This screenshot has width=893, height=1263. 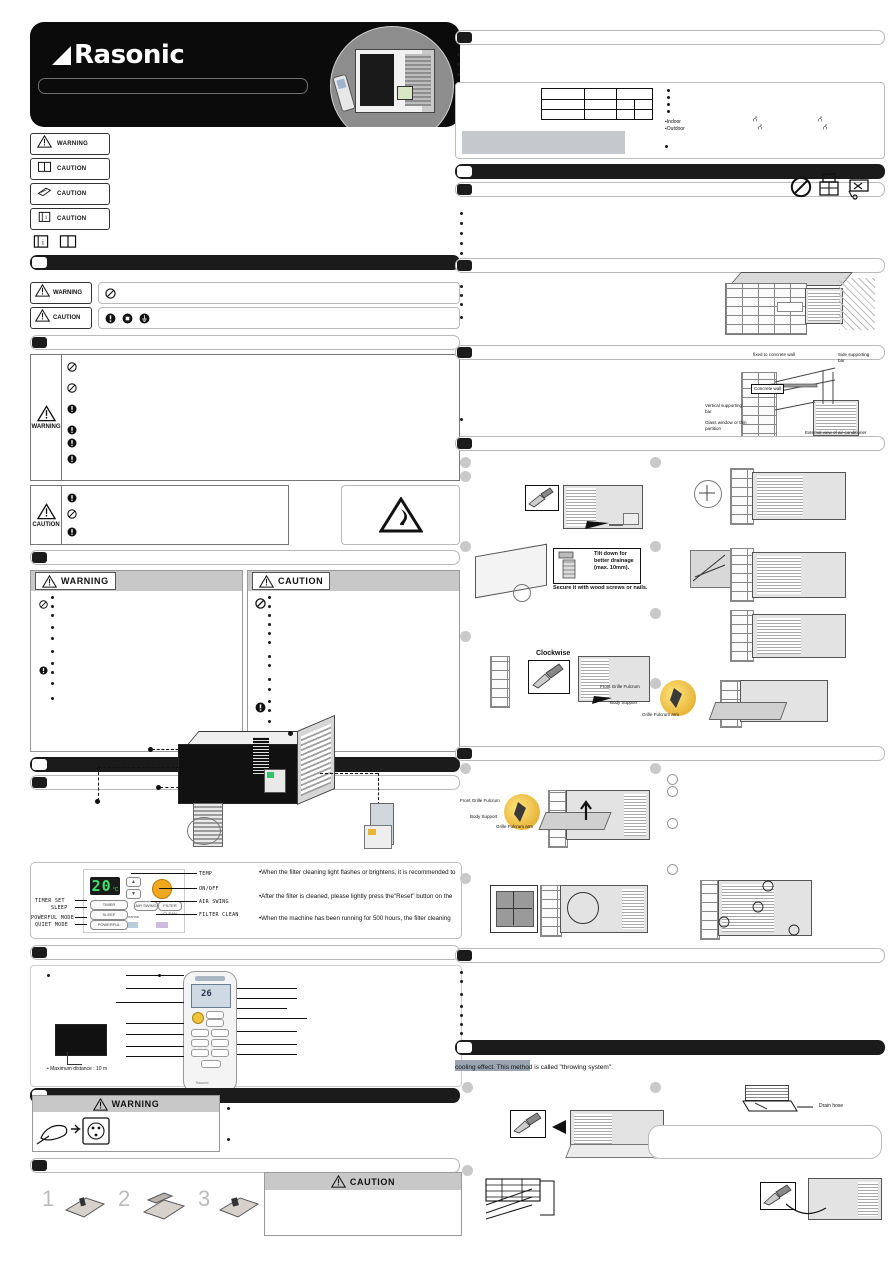 What do you see at coordinates (511, 571) in the screenshot?
I see `chassis-frame` at bounding box center [511, 571].